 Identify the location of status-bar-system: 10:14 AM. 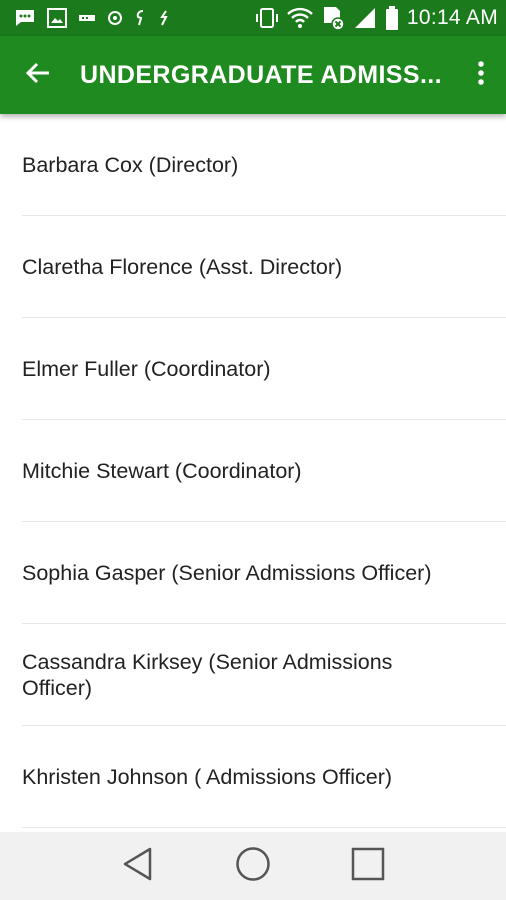
(372, 18).